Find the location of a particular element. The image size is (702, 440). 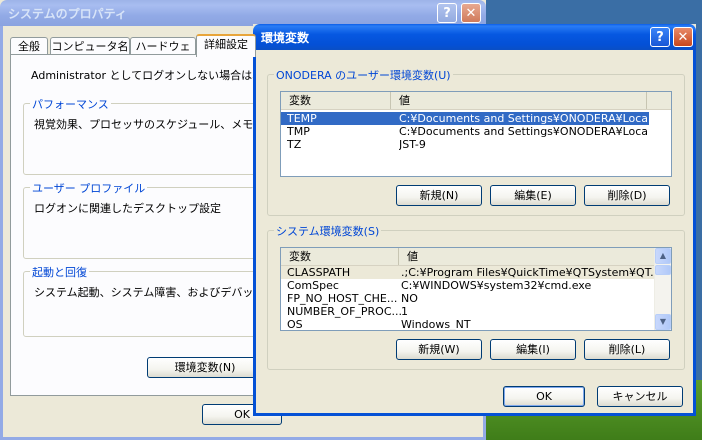

system-list-scrollbar: ▲ ▼ is located at coordinates (662, 289).